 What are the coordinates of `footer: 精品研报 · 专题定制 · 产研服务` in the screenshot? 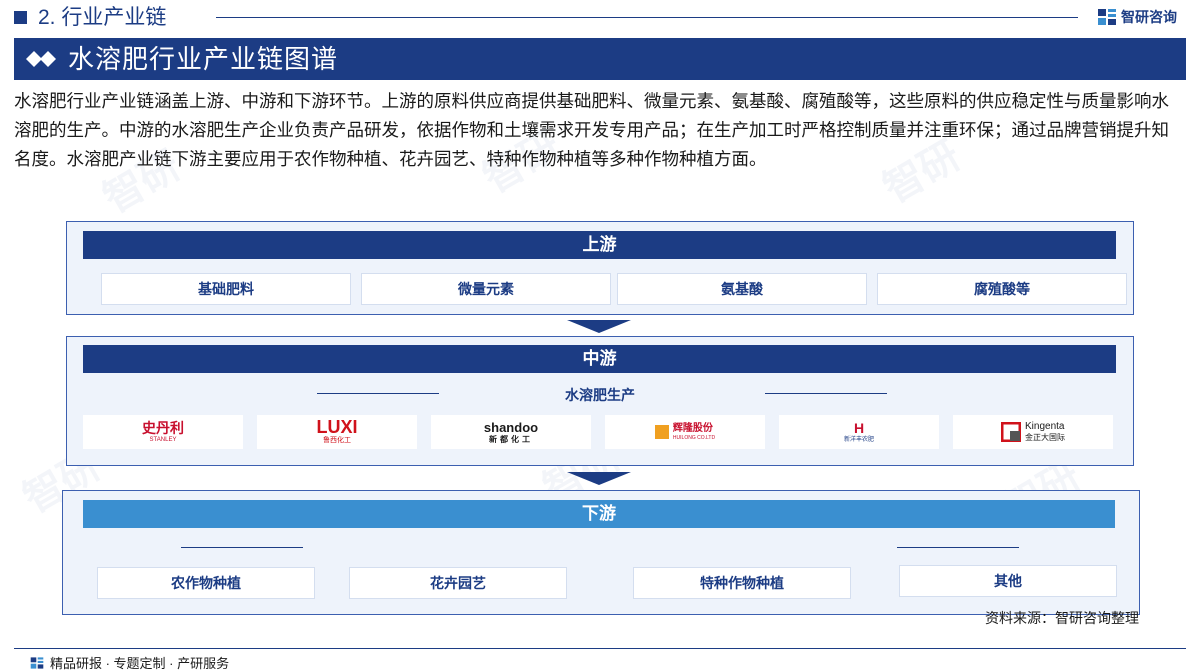 It's located at (129, 662).